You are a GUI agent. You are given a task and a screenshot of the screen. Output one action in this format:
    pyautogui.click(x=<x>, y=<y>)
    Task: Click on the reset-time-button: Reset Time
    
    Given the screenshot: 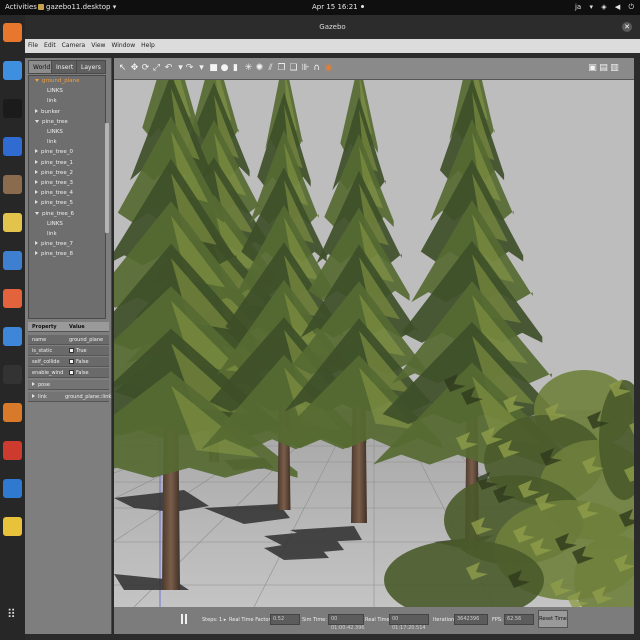 What is the action you would take?
    pyautogui.click(x=553, y=619)
    